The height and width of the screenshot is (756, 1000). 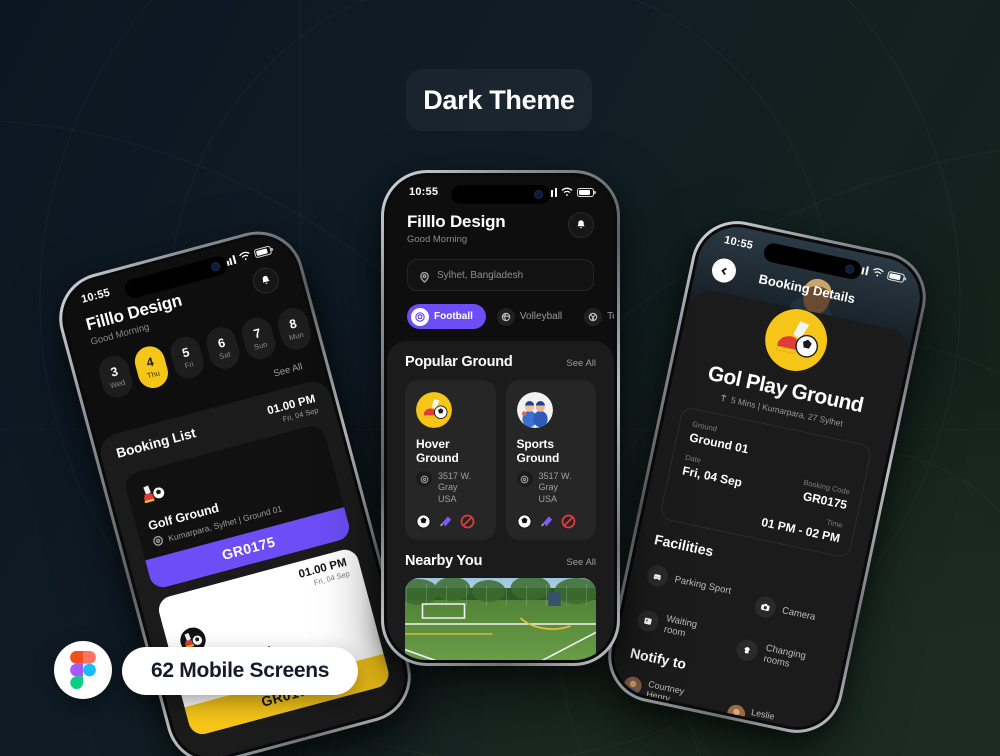 I want to click on figma-logo-badge, so click(x=83, y=670).